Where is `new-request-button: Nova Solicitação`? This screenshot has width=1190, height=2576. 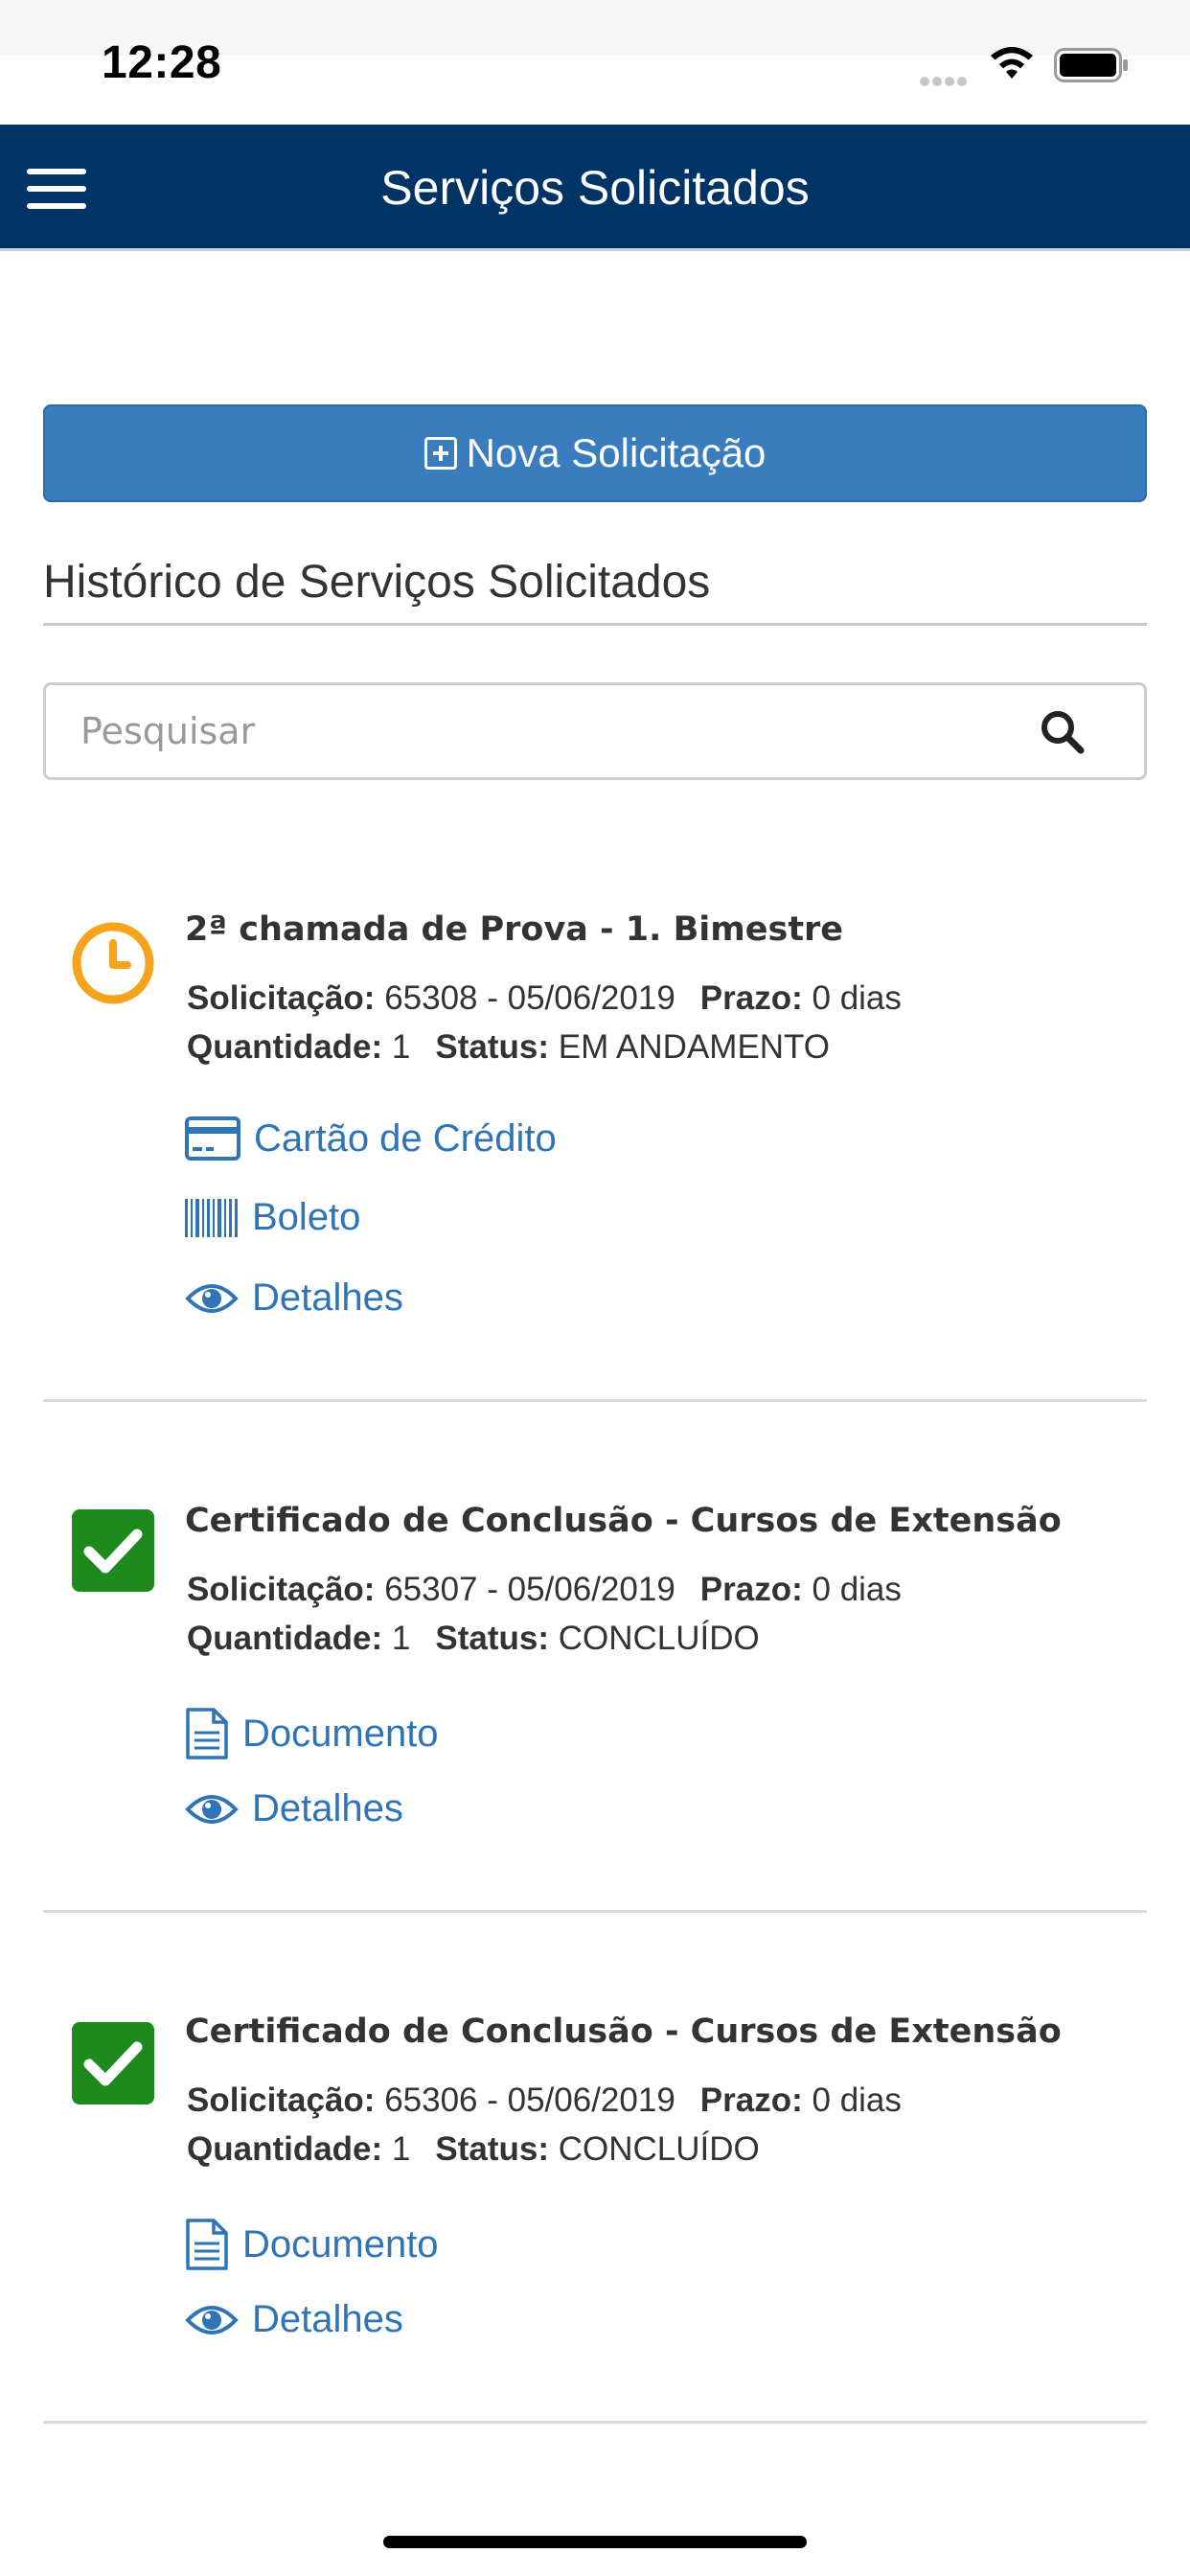
new-request-button: Nova Solicitação is located at coordinates (595, 453).